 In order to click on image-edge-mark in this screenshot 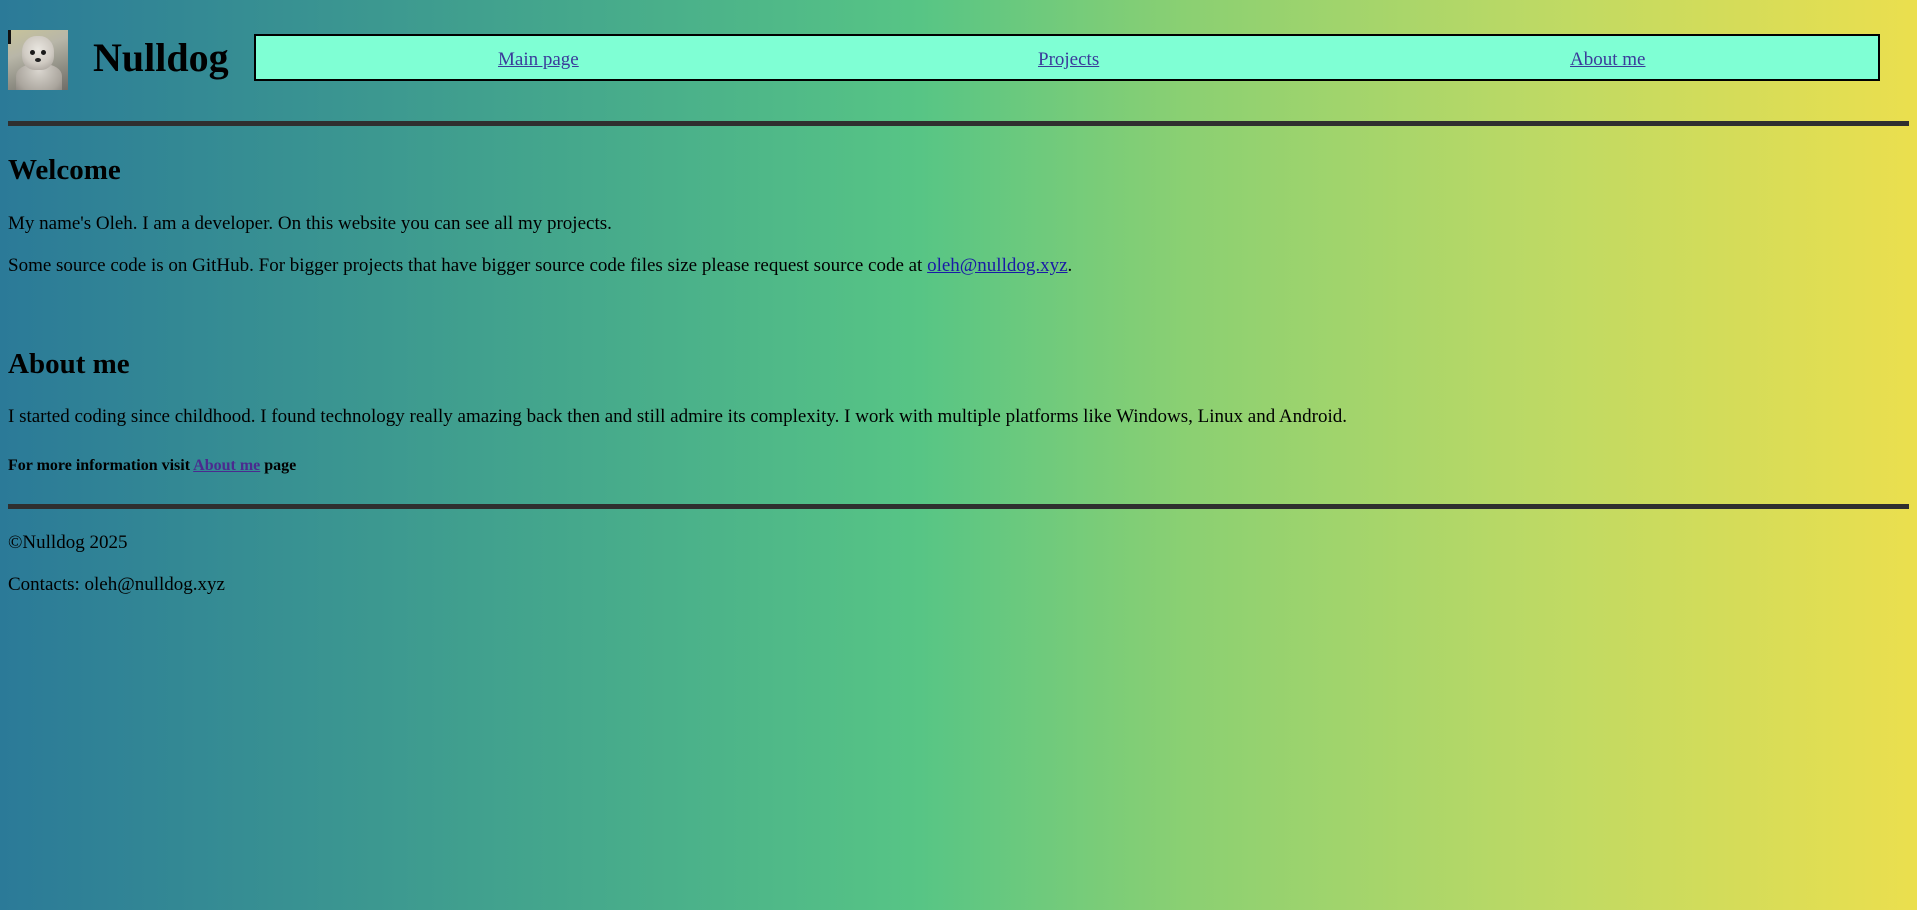, I will do `click(9, 37)`.